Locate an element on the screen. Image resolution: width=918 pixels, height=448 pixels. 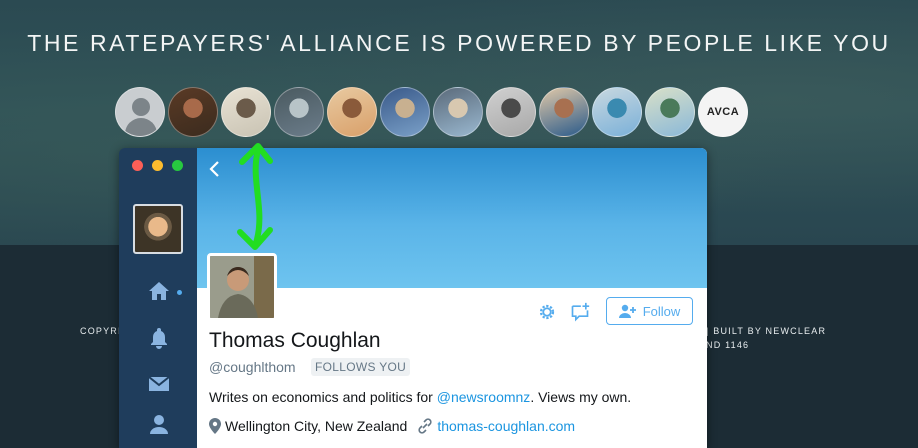
profile-location: Wellington City, New Zealand is located at coordinates (316, 426).